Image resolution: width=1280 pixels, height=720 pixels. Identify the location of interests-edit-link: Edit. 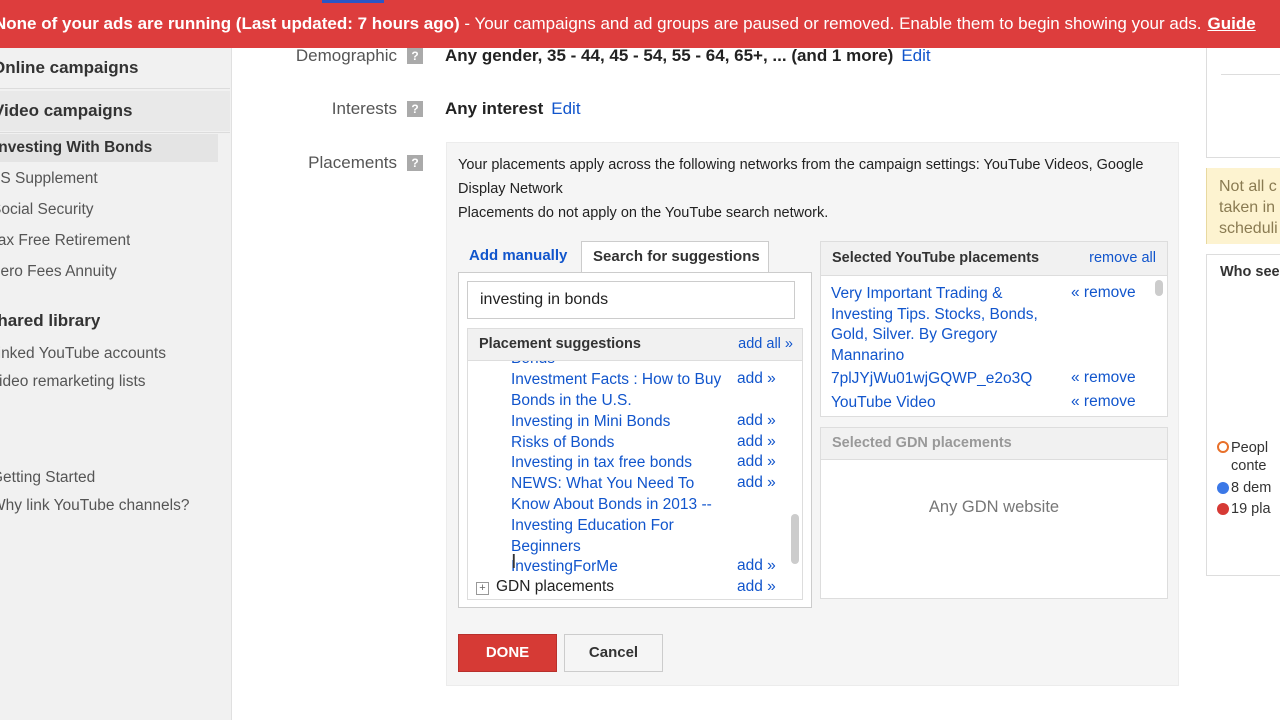
(565, 108).